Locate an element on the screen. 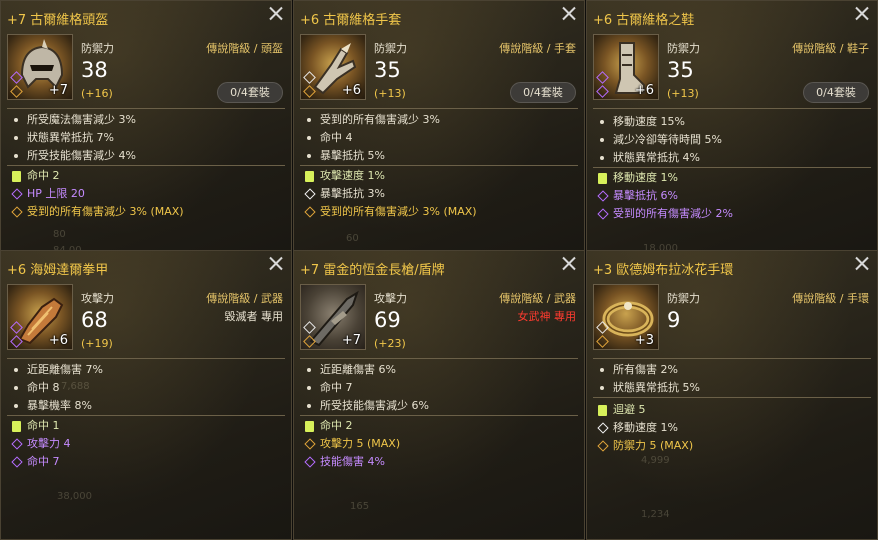 This screenshot has height=540, width=878. extra-options: 命中 2 HP 上限 20 受到的所有傷害減少 3% (MAX) is located at coordinates (148, 194).